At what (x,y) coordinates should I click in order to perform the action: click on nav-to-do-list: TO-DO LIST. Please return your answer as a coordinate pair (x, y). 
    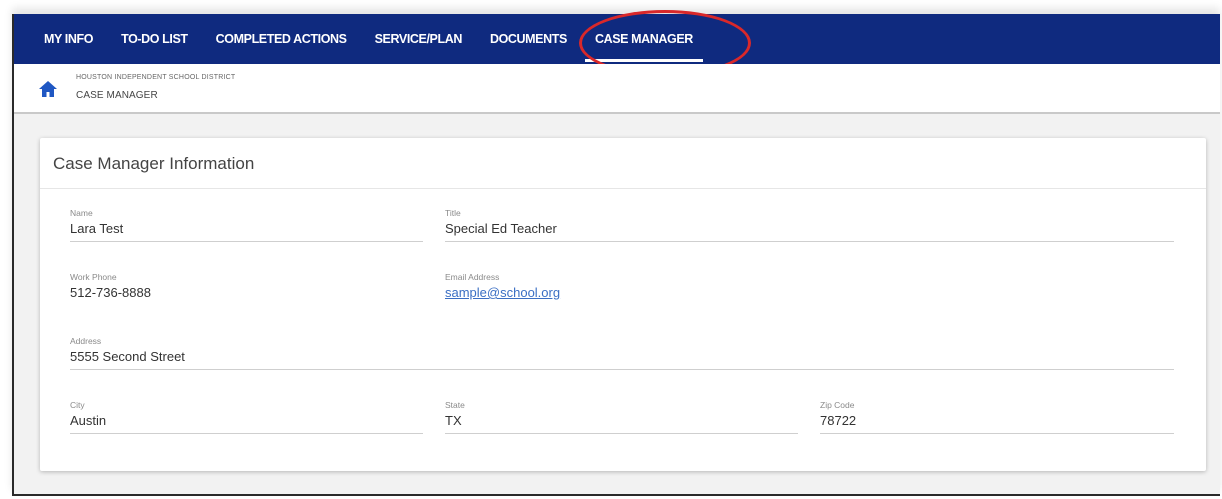
    Looking at the image, I should click on (154, 39).